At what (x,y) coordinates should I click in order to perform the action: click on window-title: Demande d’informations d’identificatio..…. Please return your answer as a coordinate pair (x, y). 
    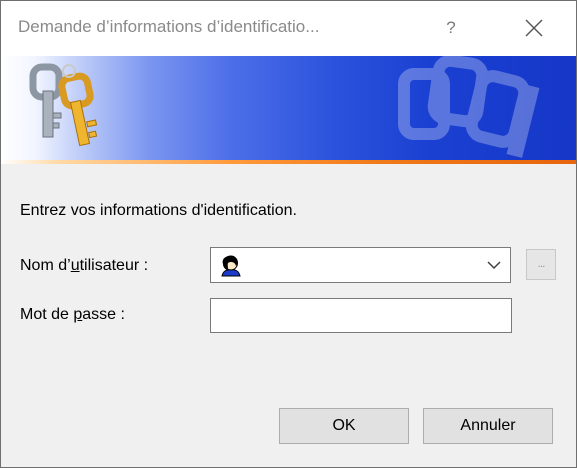
    Looking at the image, I should click on (169, 26).